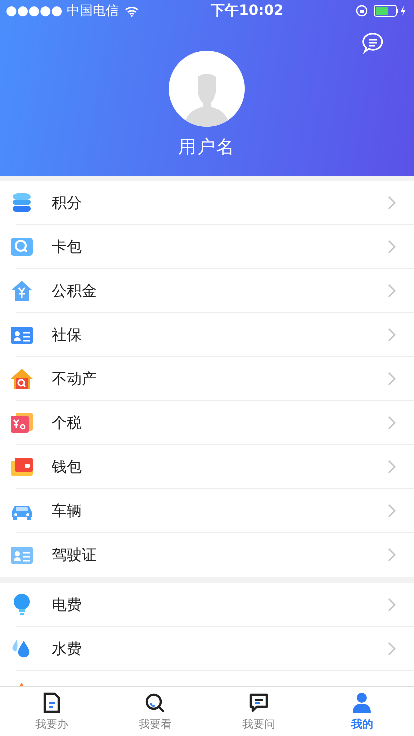 Image resolution: width=414 pixels, height=736 pixels. I want to click on menu-item: 车辆, so click(207, 511).